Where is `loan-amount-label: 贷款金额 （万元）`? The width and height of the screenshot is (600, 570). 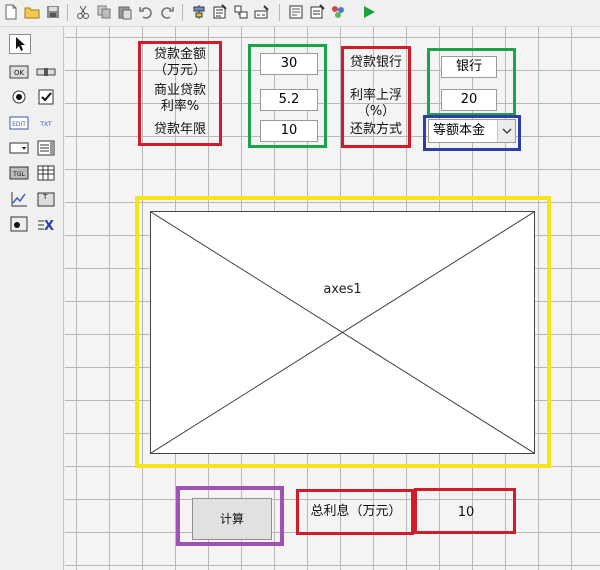 loan-amount-label: 贷款金额 （万元） is located at coordinates (179, 62).